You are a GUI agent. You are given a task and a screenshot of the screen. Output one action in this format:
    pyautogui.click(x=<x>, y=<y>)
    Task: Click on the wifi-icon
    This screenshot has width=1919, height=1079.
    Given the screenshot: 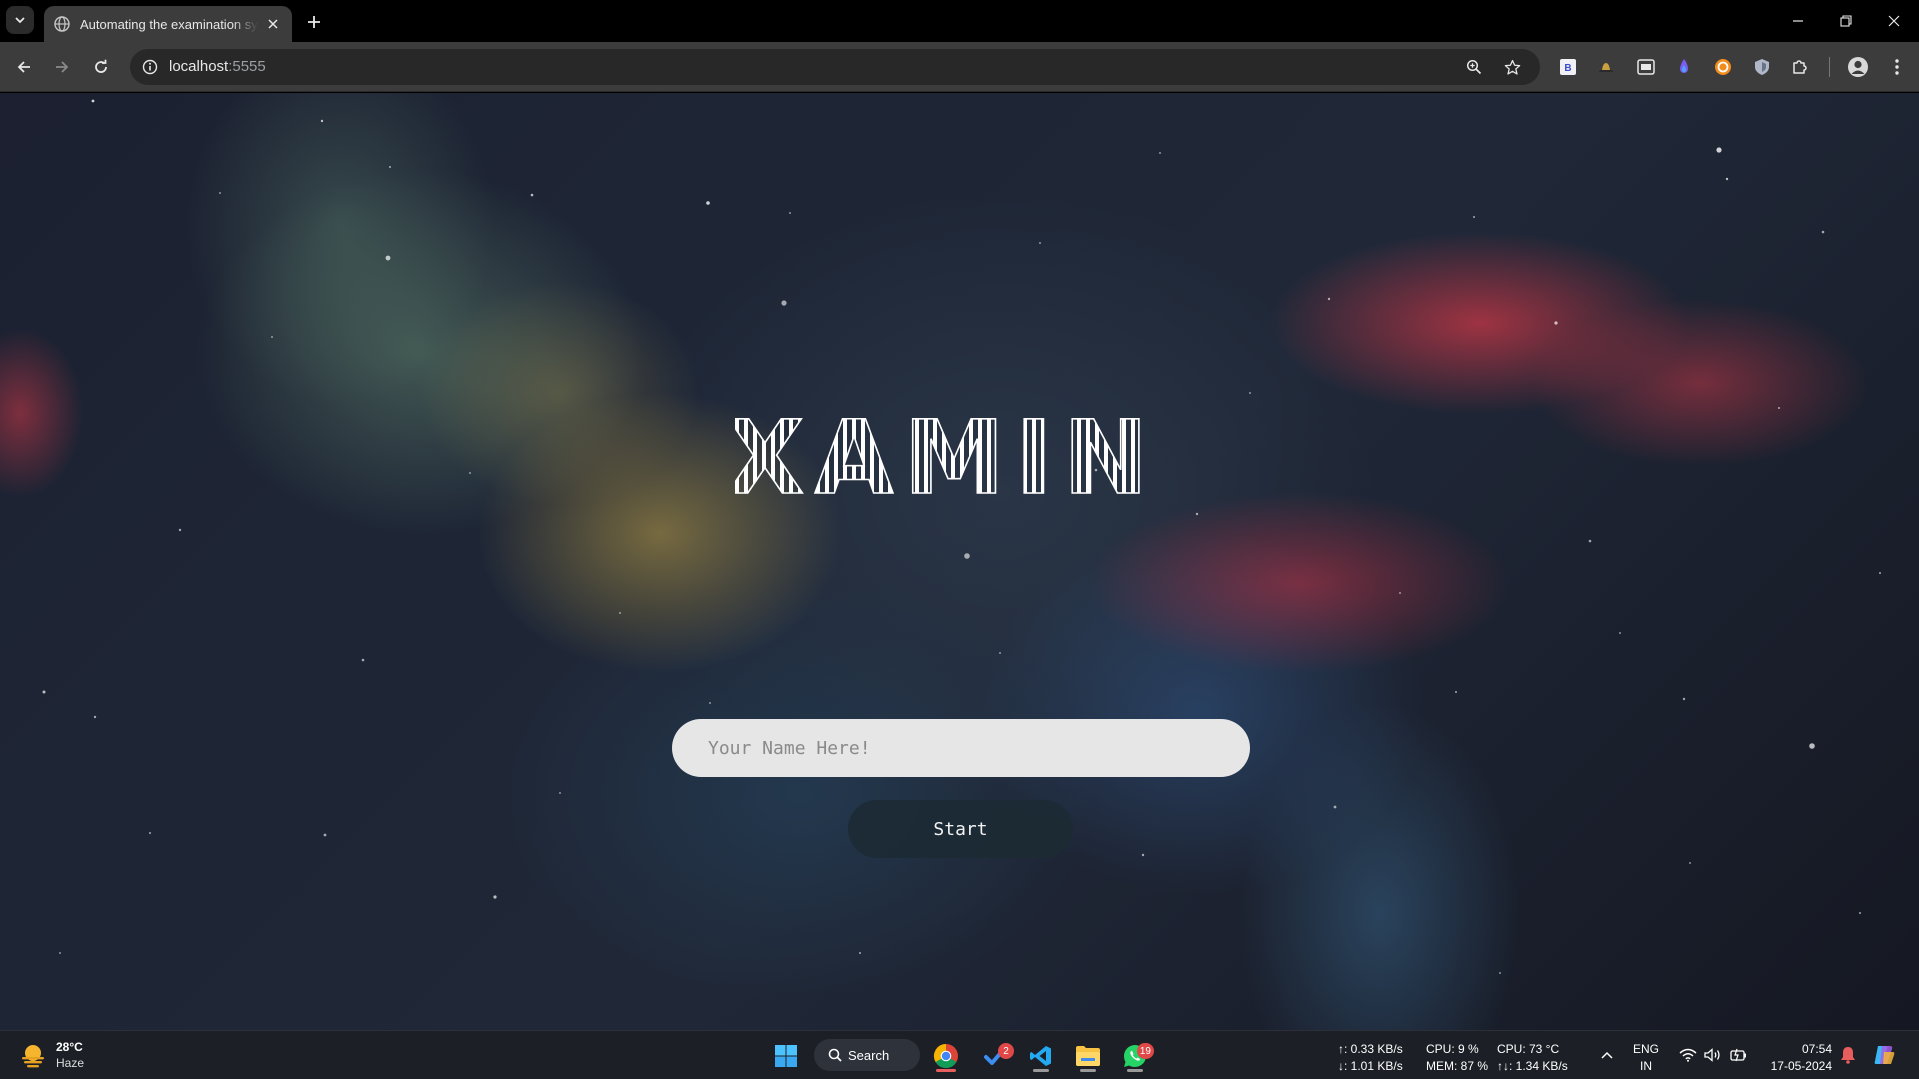 What is the action you would take?
    pyautogui.click(x=1688, y=1055)
    